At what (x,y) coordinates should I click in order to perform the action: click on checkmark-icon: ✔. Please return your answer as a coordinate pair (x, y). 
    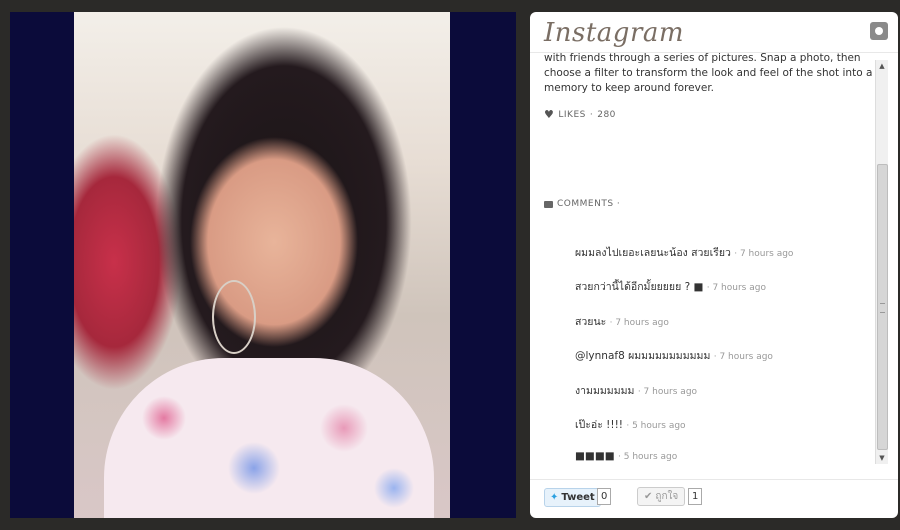
    Looking at the image, I should click on (648, 496).